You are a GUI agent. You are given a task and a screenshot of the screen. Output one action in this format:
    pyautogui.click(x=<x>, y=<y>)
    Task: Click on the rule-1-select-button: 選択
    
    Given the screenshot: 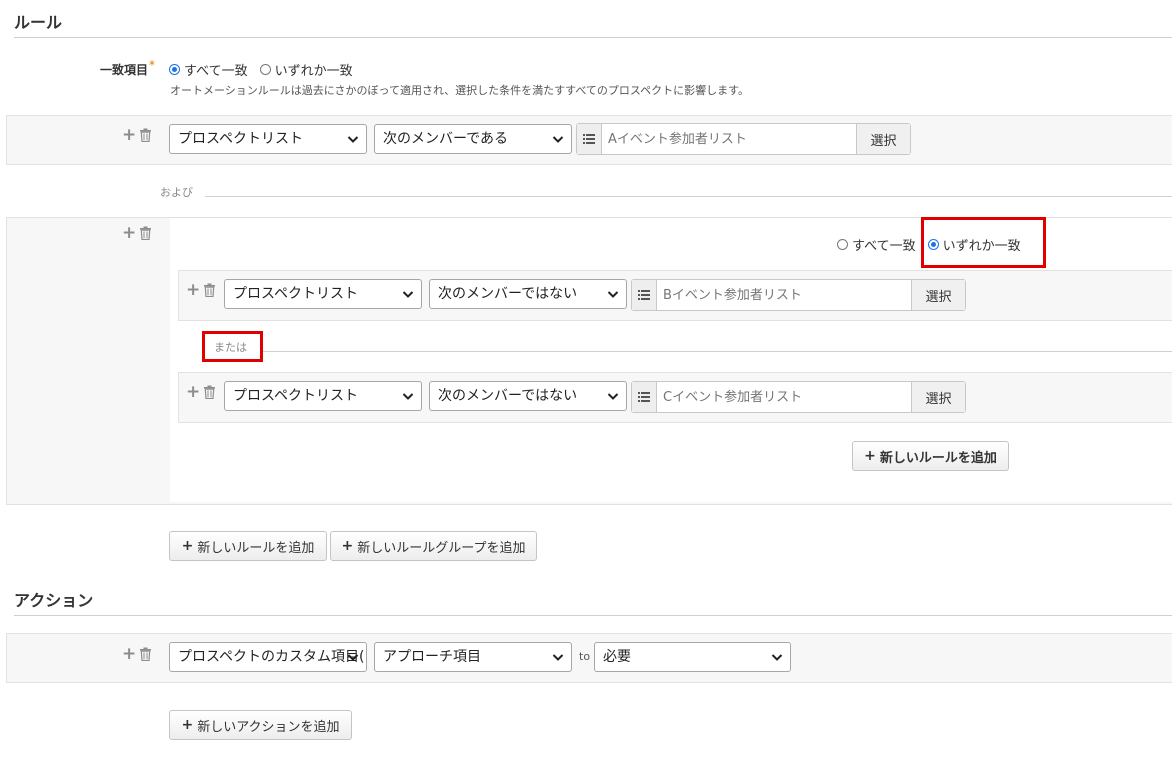 What is the action you would take?
    pyautogui.click(x=883, y=139)
    